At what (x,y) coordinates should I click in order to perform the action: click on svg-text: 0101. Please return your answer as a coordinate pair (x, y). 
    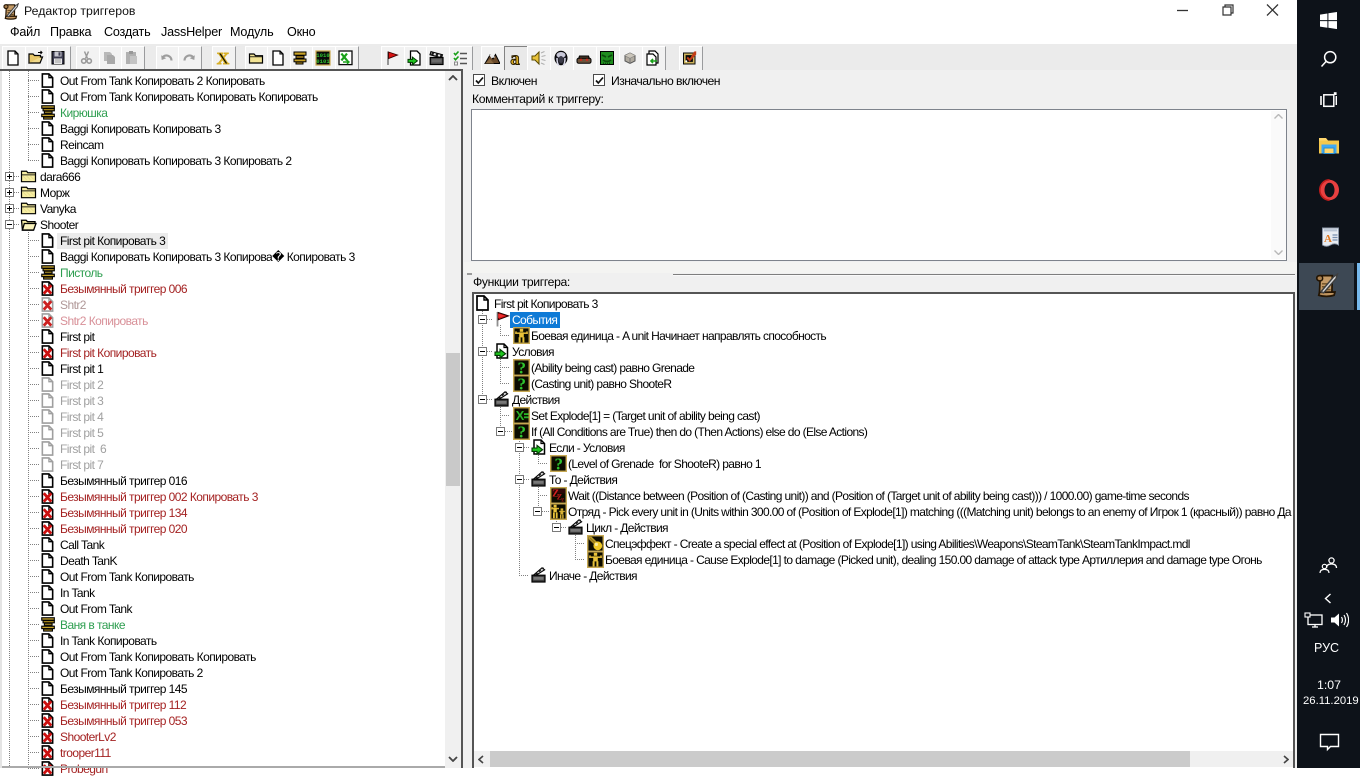
    Looking at the image, I should click on (323, 61).